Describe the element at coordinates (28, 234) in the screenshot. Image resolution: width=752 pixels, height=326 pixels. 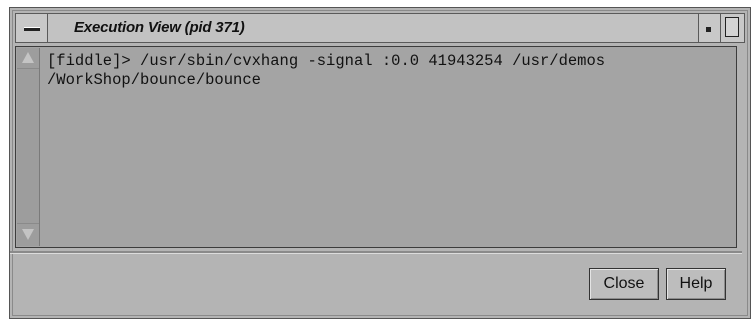
I see `scroll-down-arrow-icon` at that location.